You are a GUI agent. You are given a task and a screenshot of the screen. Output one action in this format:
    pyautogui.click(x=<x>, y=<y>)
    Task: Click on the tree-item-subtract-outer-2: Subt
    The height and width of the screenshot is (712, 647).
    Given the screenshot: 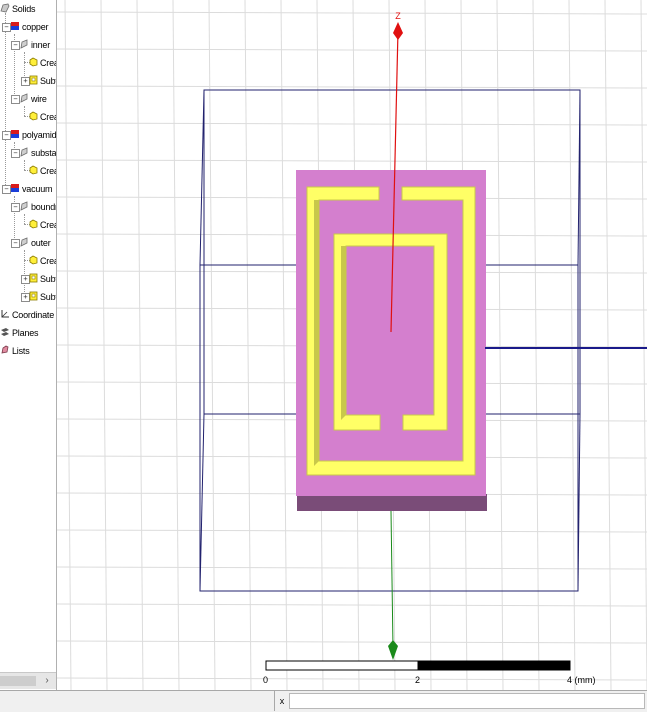 What is the action you would take?
    pyautogui.click(x=42, y=297)
    